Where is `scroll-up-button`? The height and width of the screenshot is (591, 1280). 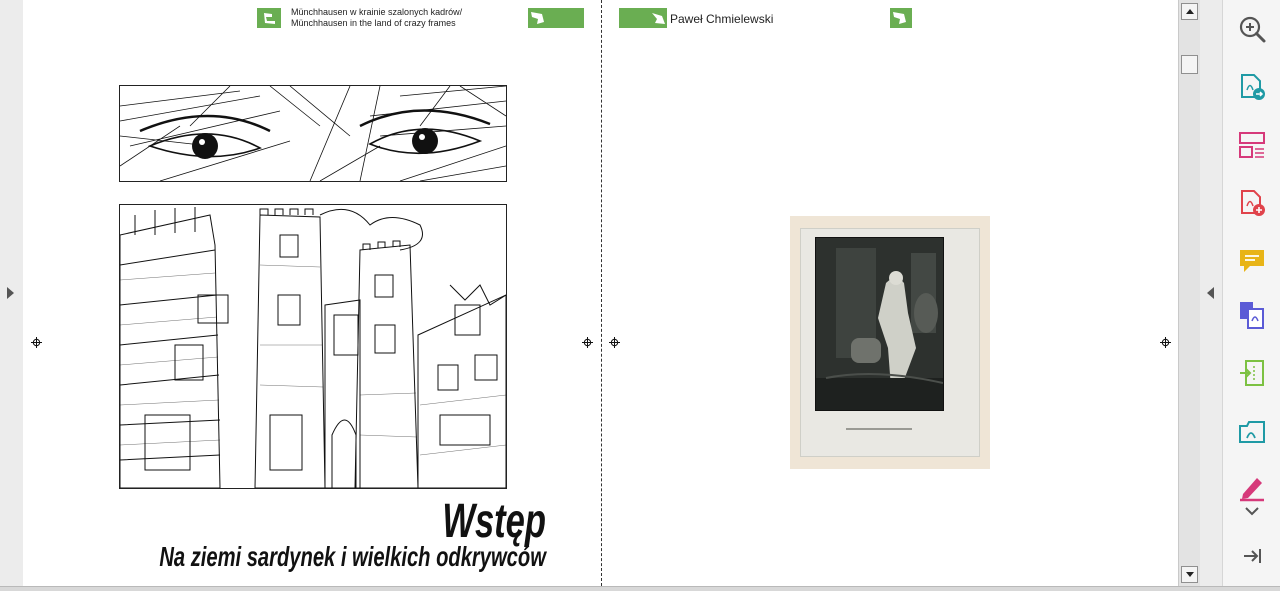 scroll-up-button is located at coordinates (1189, 11).